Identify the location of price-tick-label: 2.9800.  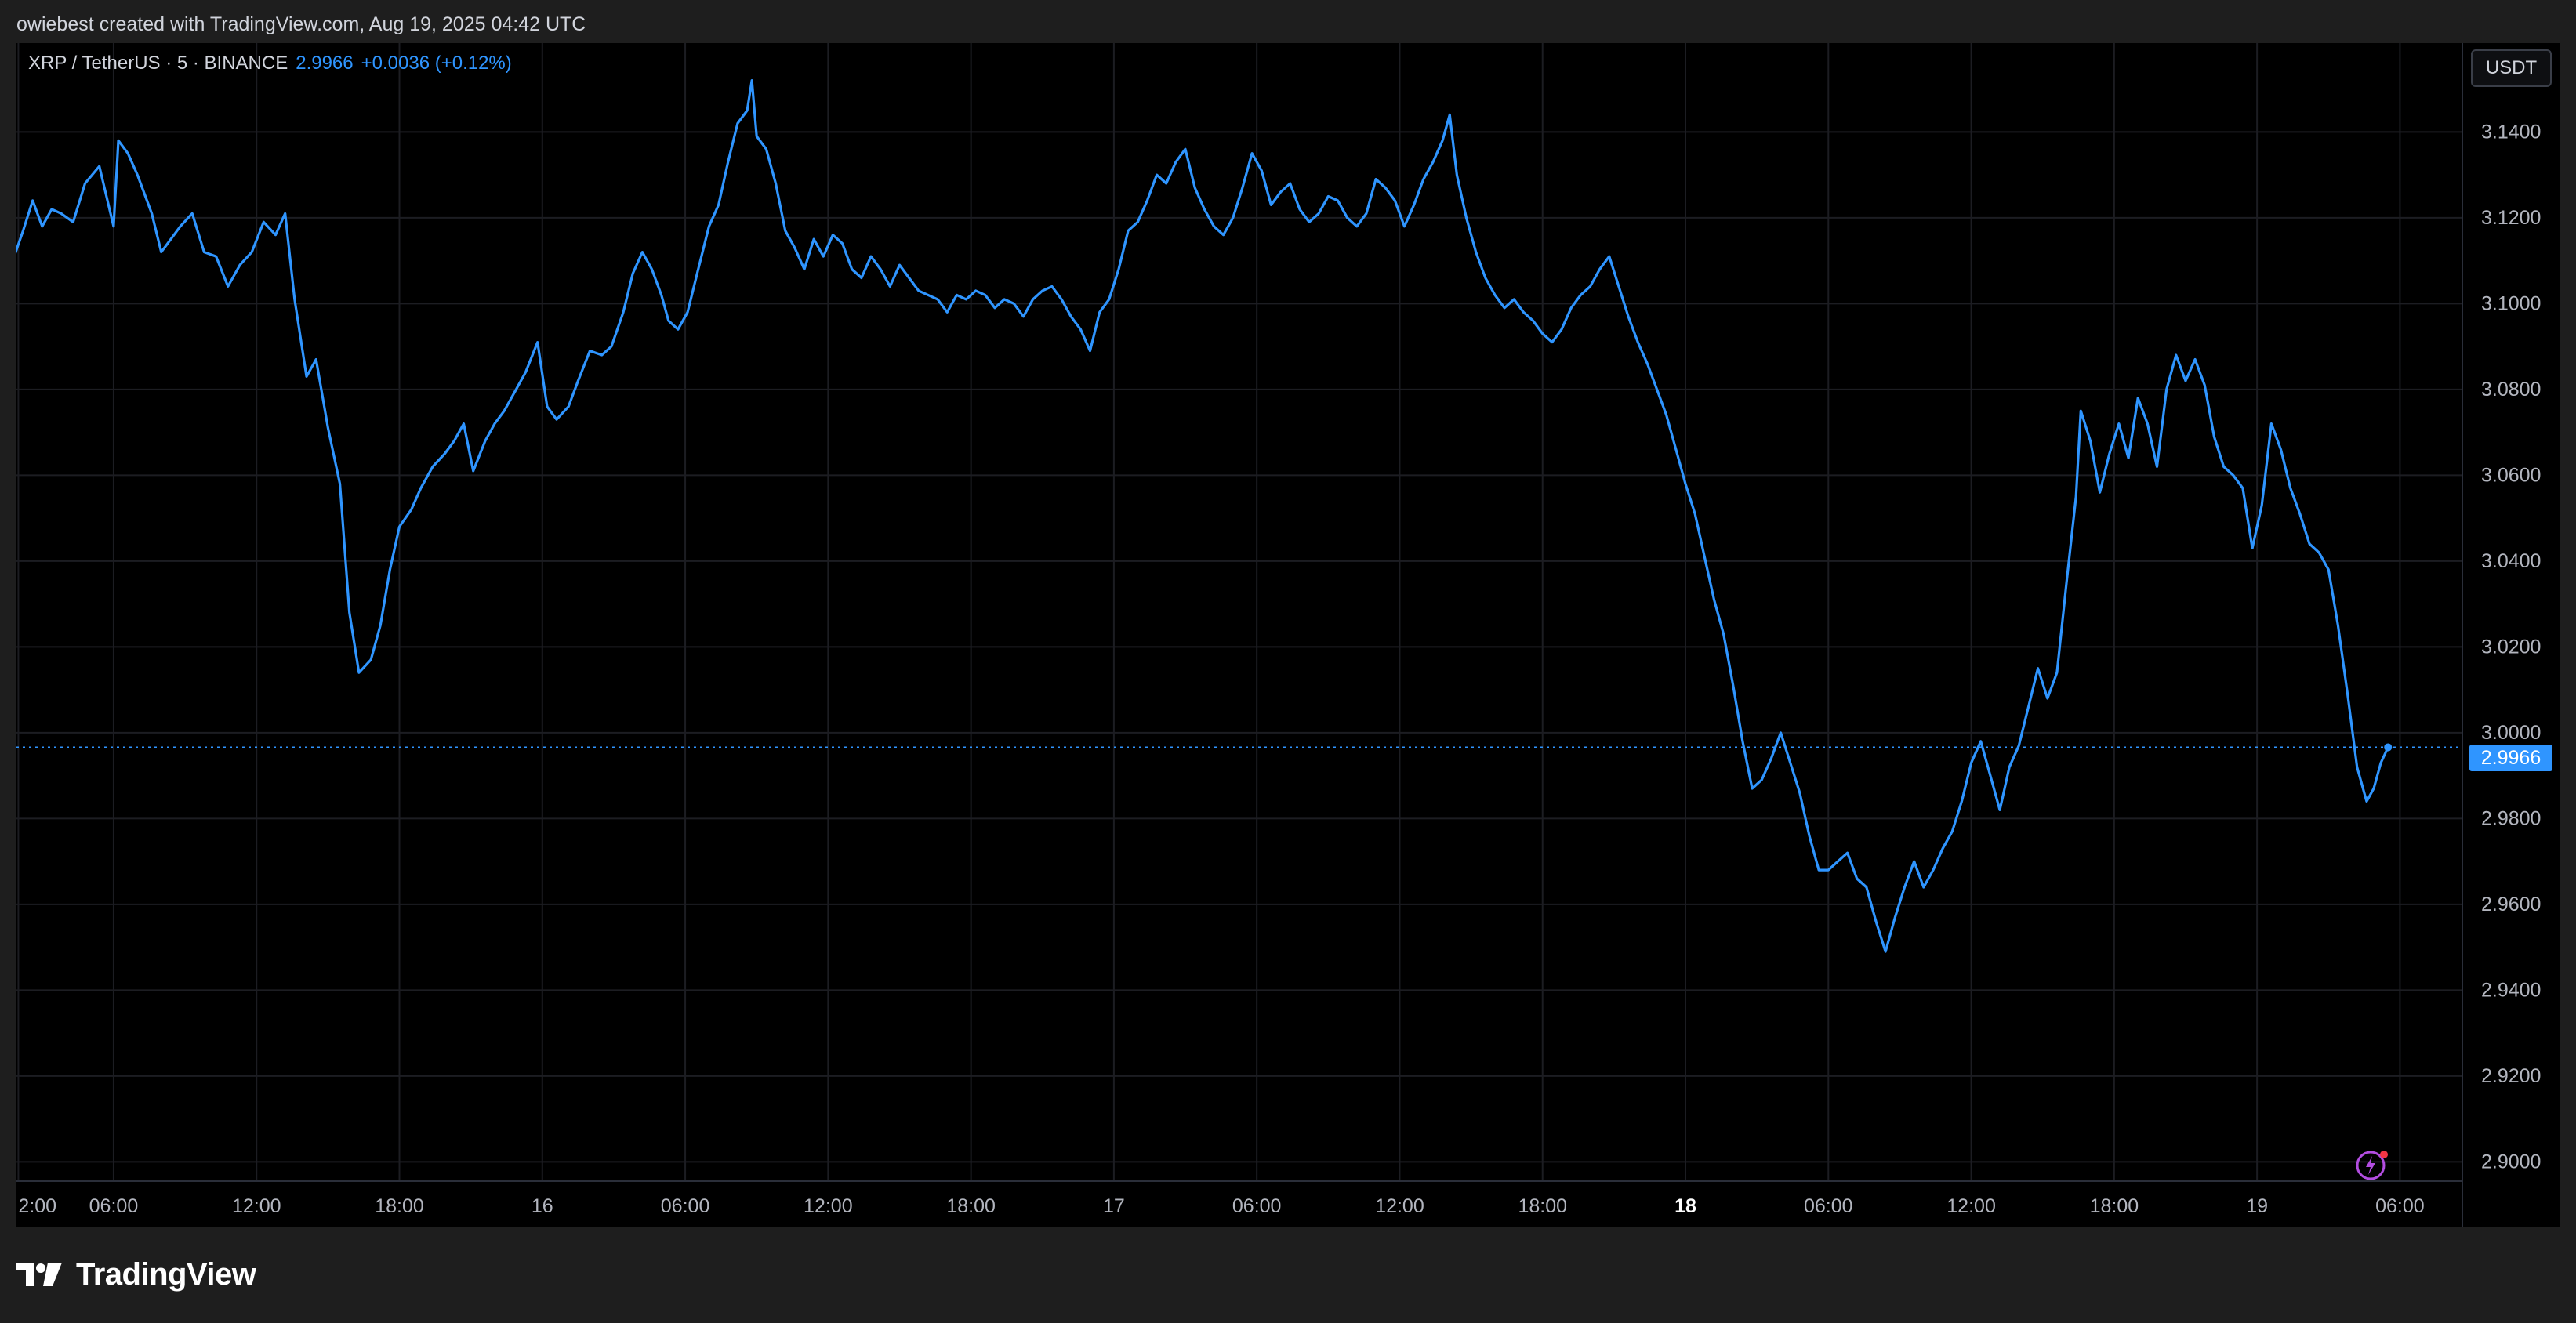
(2511, 818).